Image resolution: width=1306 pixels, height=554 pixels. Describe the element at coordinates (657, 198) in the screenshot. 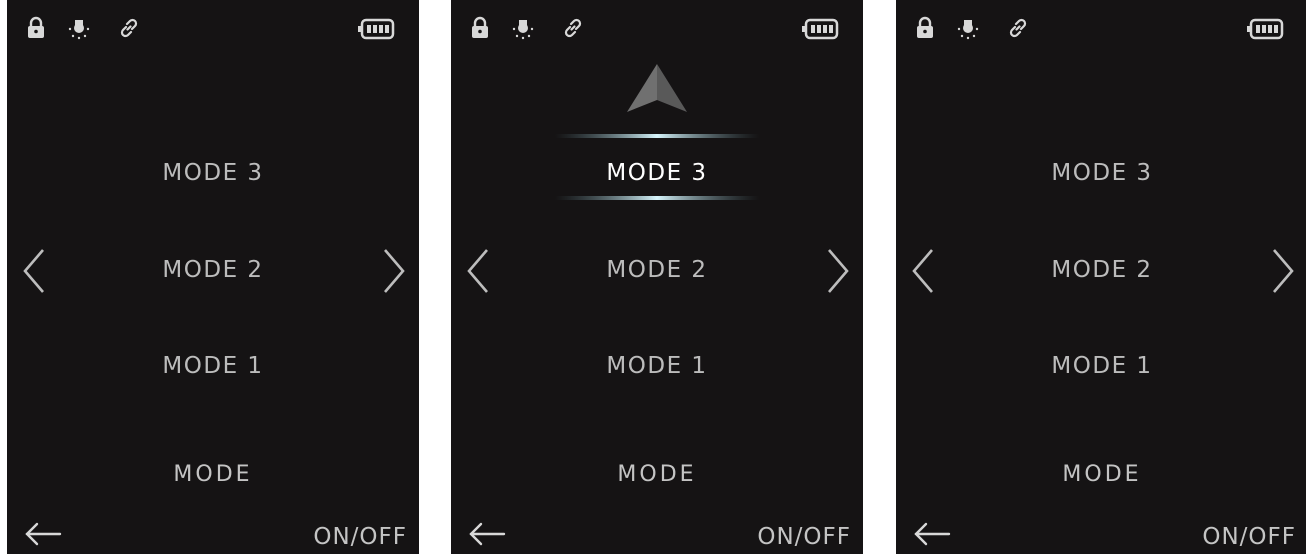

I see `selection-highlight-bottom` at that location.